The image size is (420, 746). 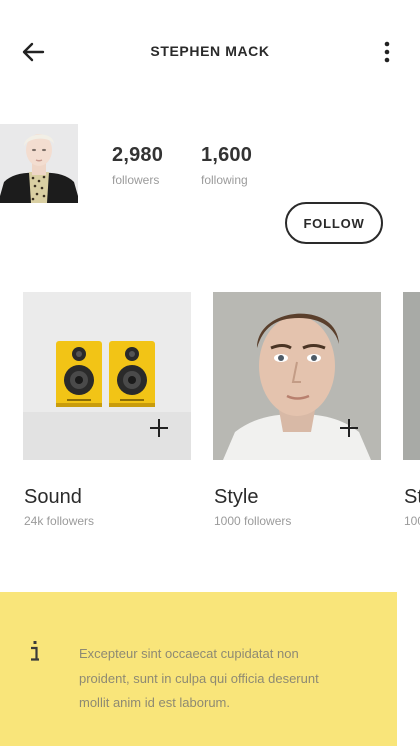 What do you see at coordinates (107, 376) in the screenshot?
I see `speakers-image` at bounding box center [107, 376].